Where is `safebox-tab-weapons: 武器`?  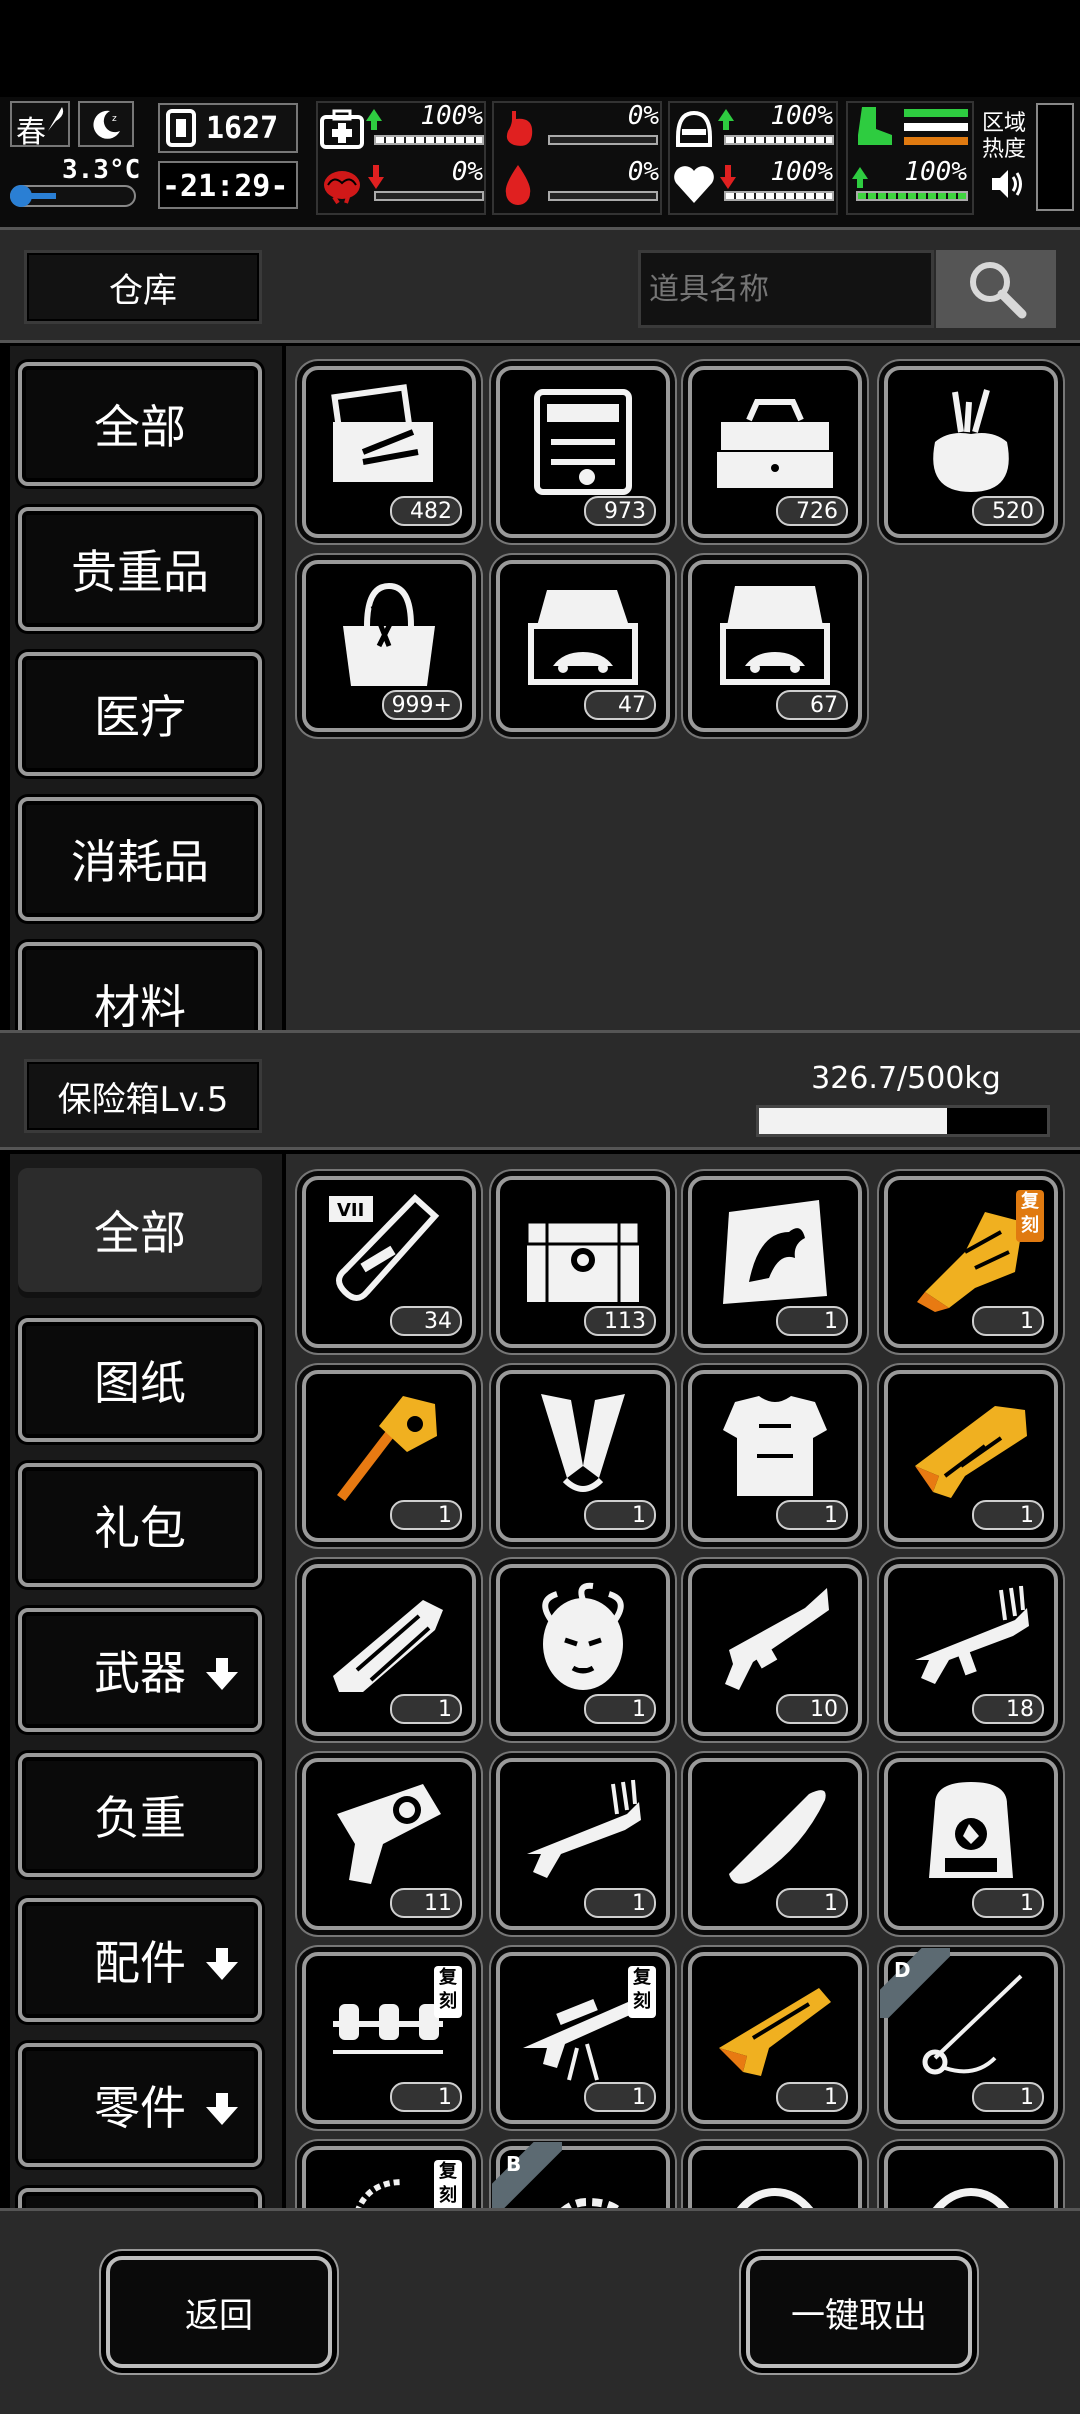 safebox-tab-weapons: 武器 is located at coordinates (140, 1670).